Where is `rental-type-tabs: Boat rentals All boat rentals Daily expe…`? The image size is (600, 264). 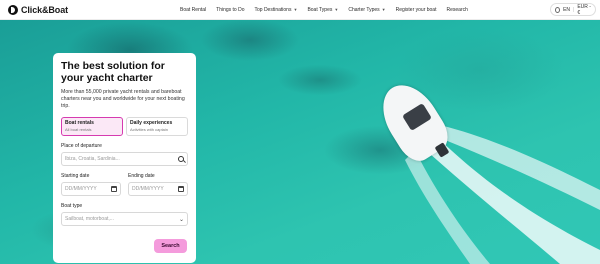 rental-type-tabs: Boat rentals All boat rentals Daily expe… is located at coordinates (124, 126).